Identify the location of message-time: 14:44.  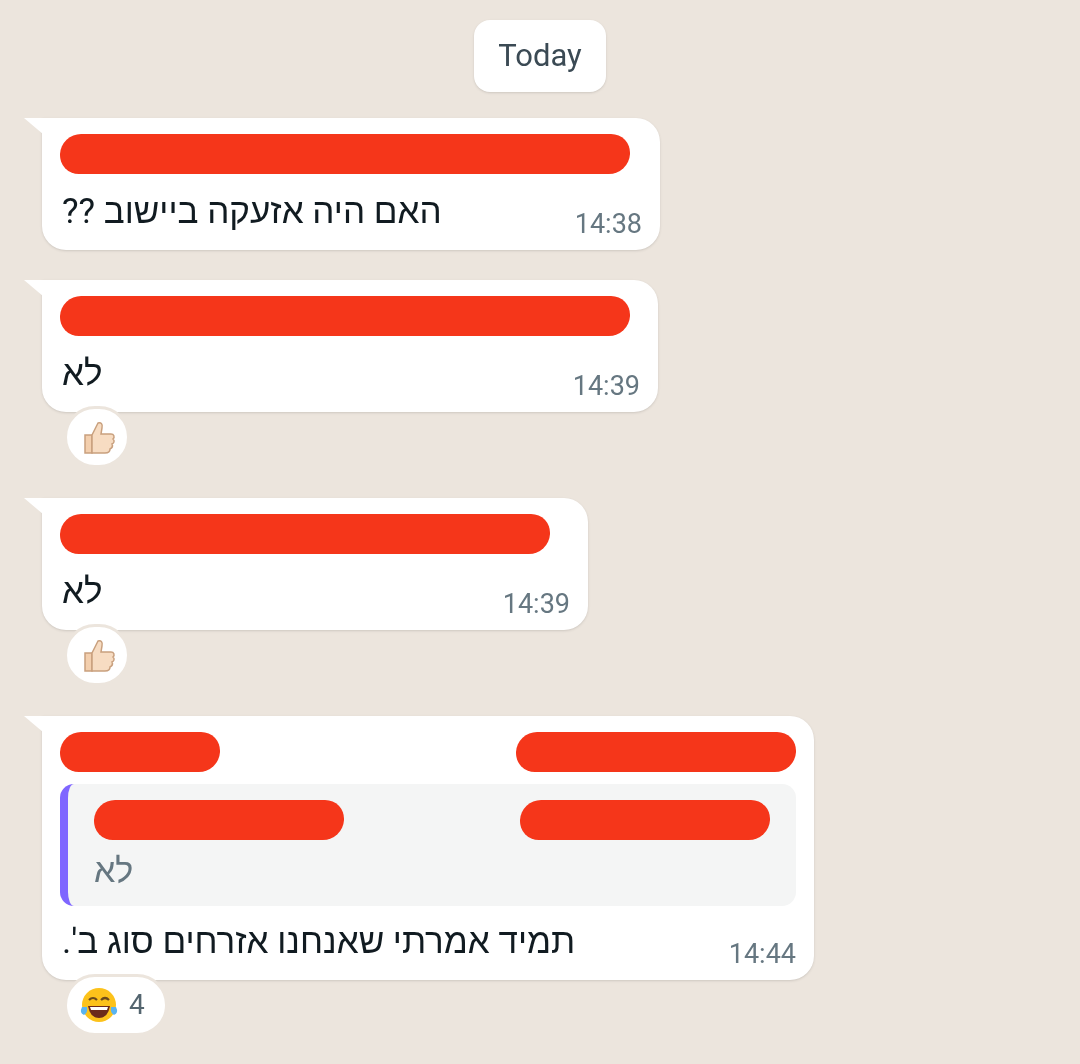
(762, 954).